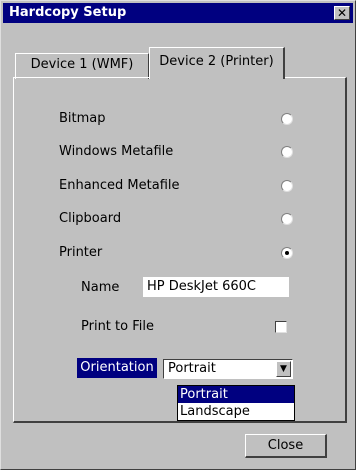 The width and height of the screenshot is (356, 470). What do you see at coordinates (287, 219) in the screenshot?
I see `radio-clipboard` at bounding box center [287, 219].